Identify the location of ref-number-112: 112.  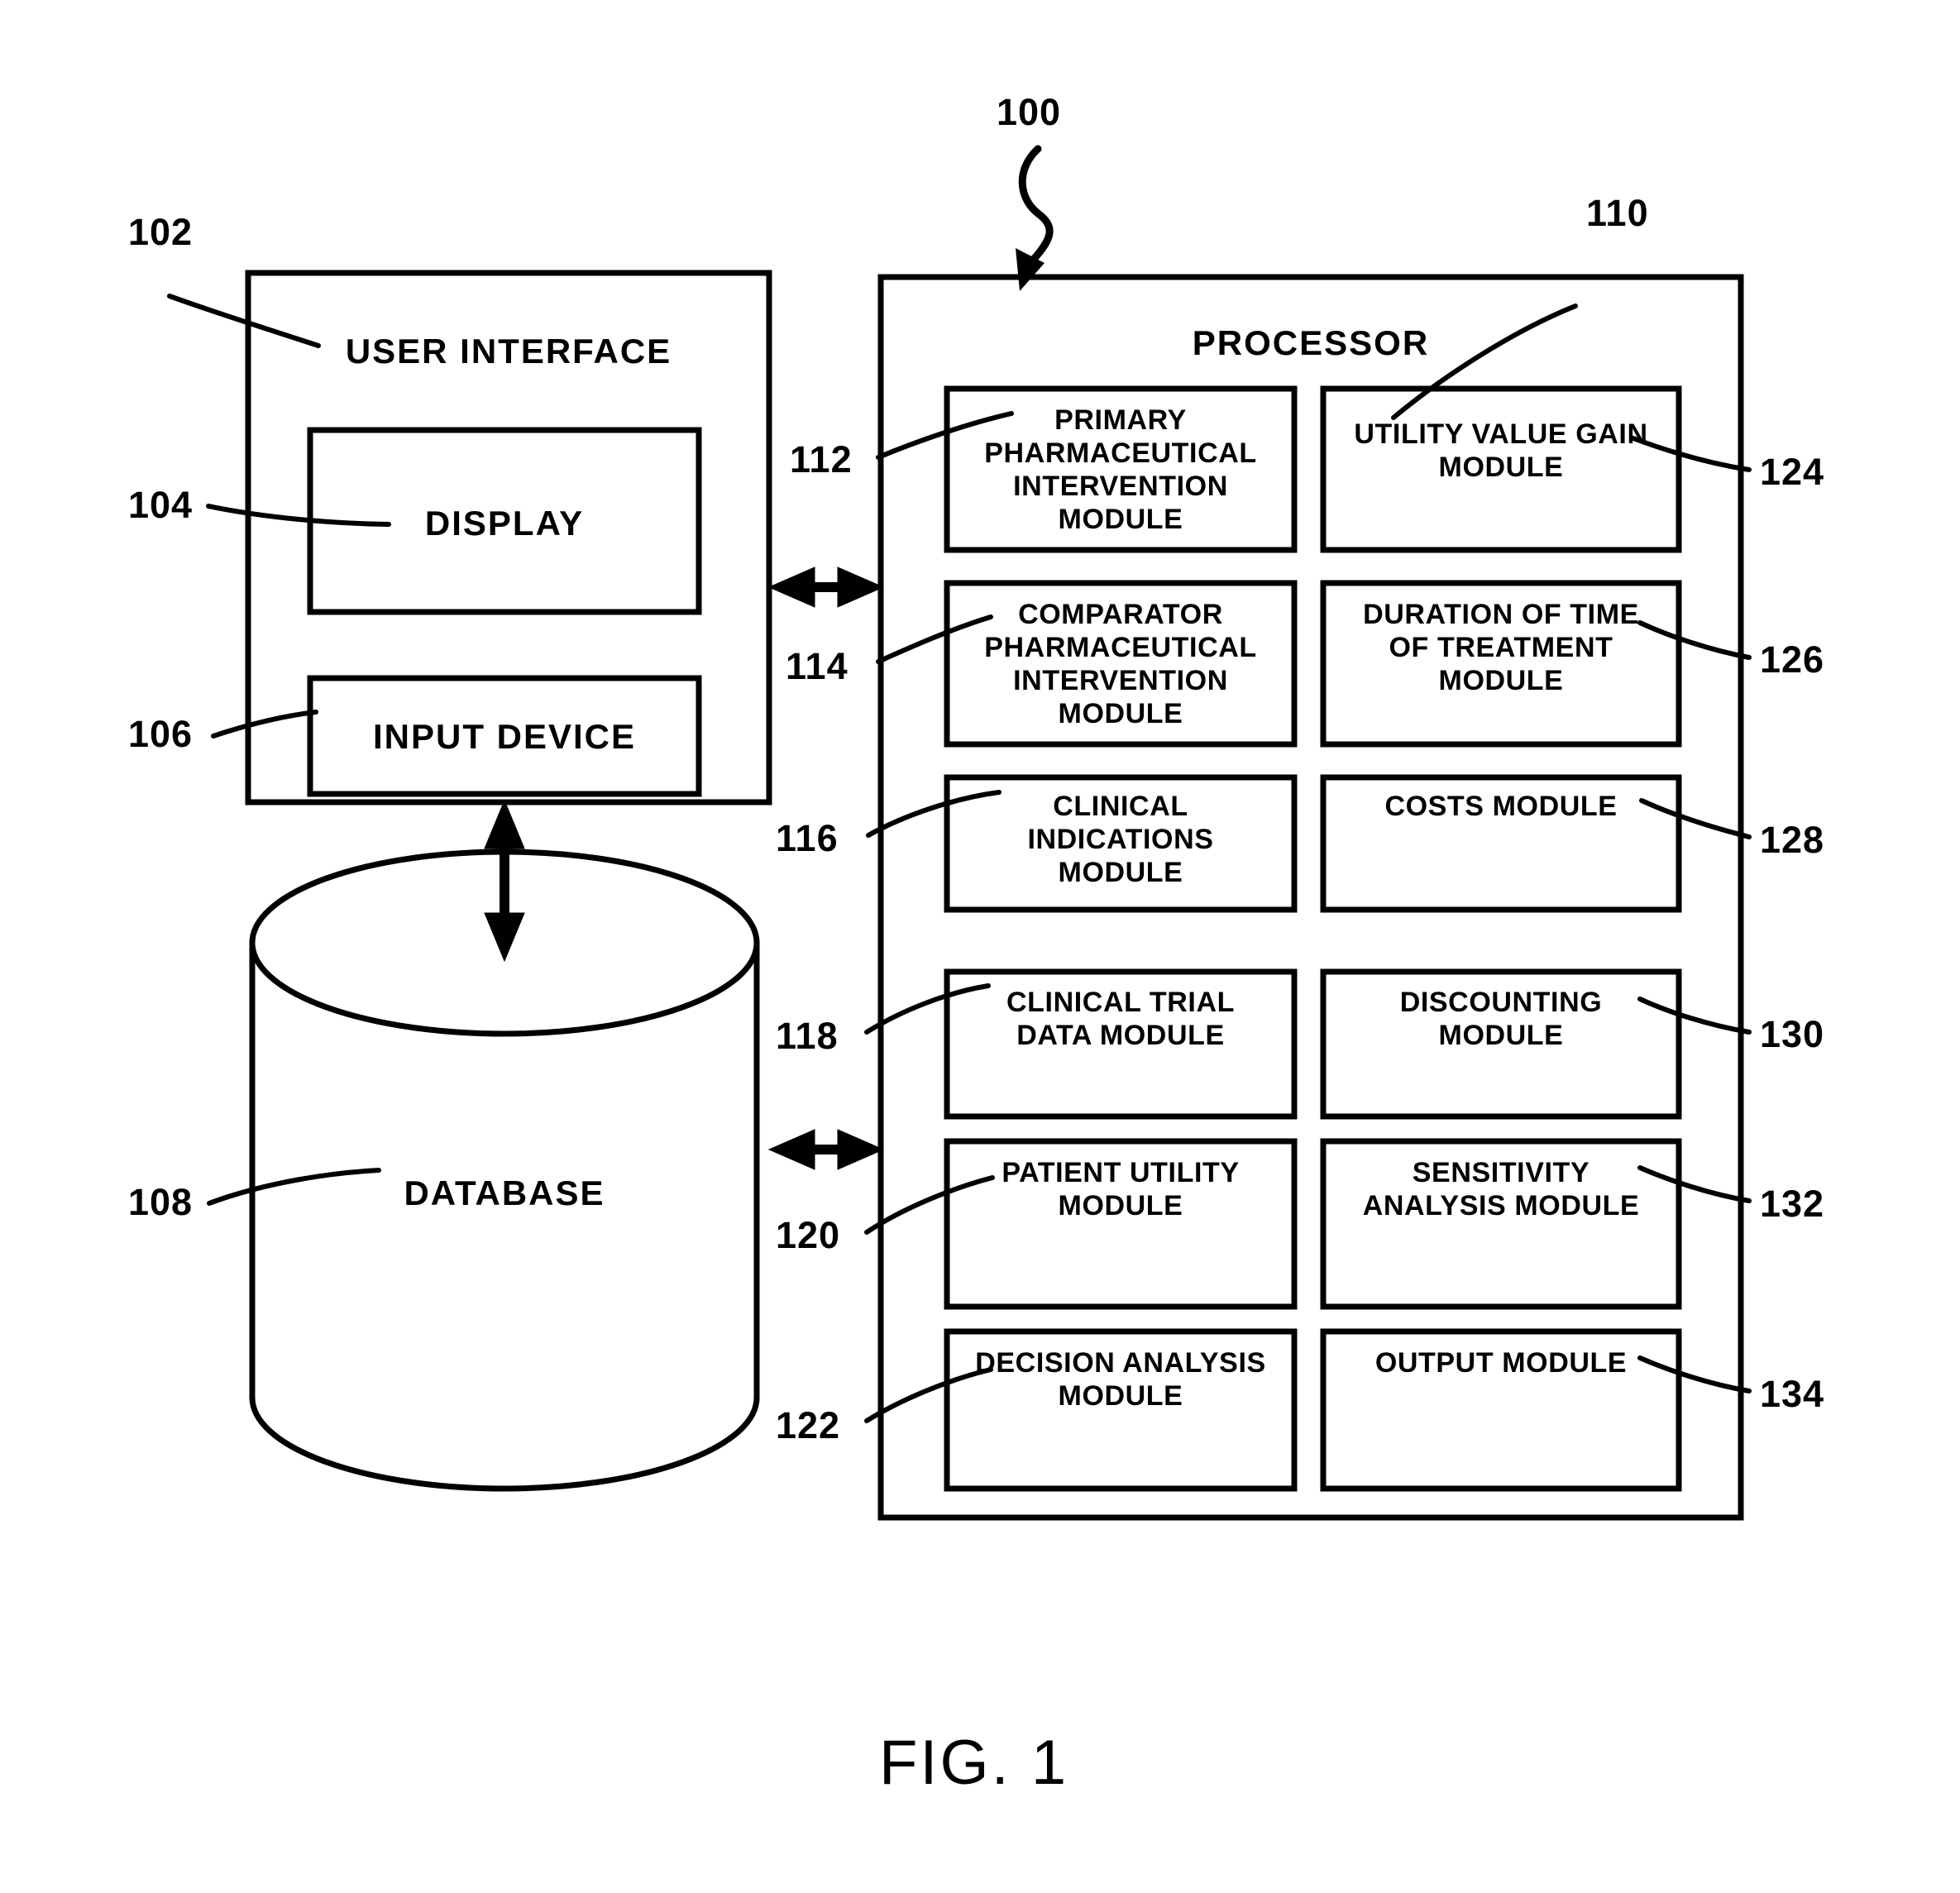
(821, 459).